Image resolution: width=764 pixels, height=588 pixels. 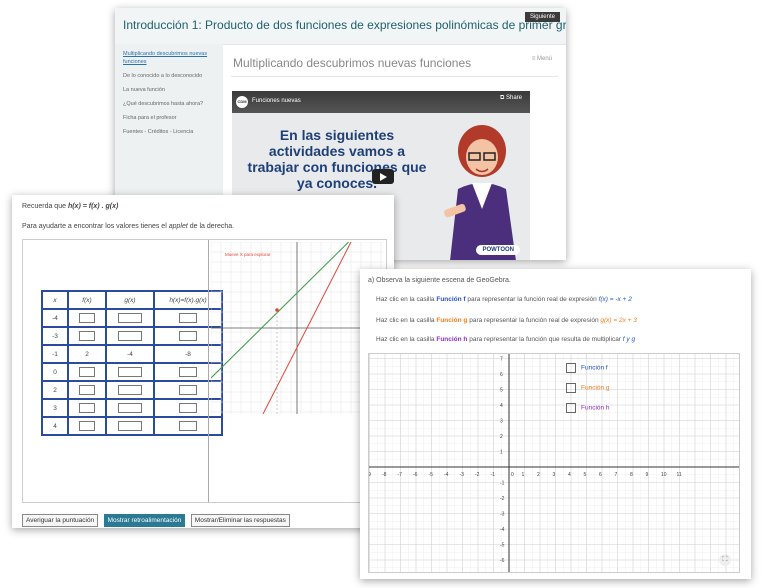 I want to click on sidebar-item-fuentes: Fuentes - Créditos - Licencia, so click(x=169, y=132).